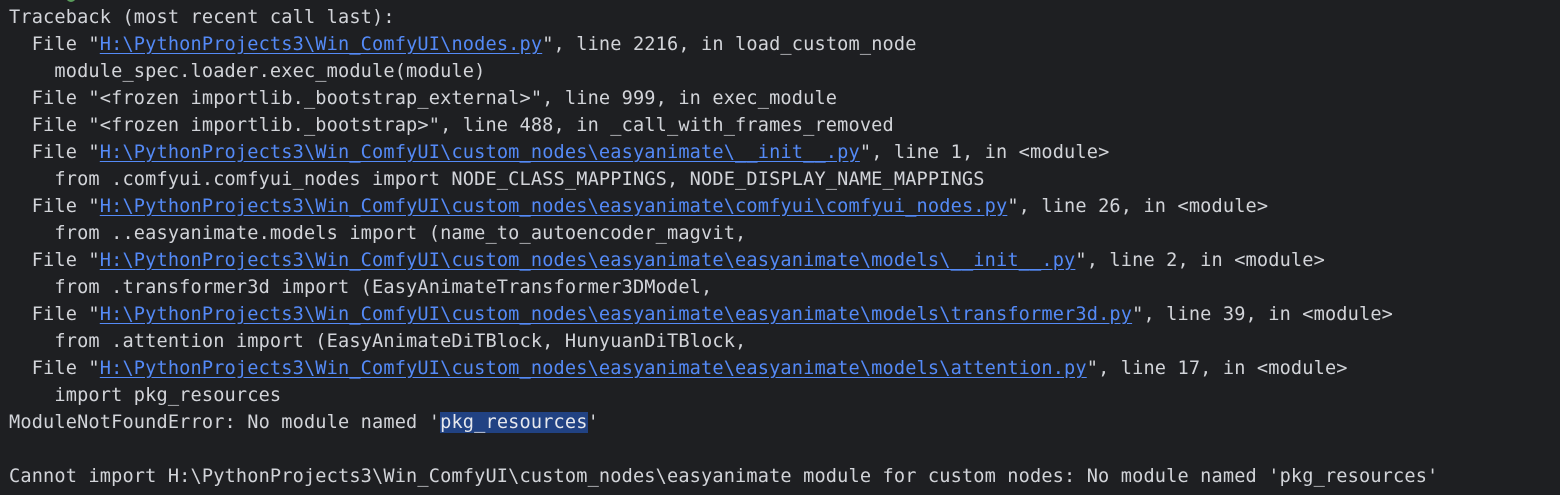 This screenshot has width=1560, height=495. Describe the element at coordinates (514, 422) in the screenshot. I see `selected-text: pkg_resources` at that location.